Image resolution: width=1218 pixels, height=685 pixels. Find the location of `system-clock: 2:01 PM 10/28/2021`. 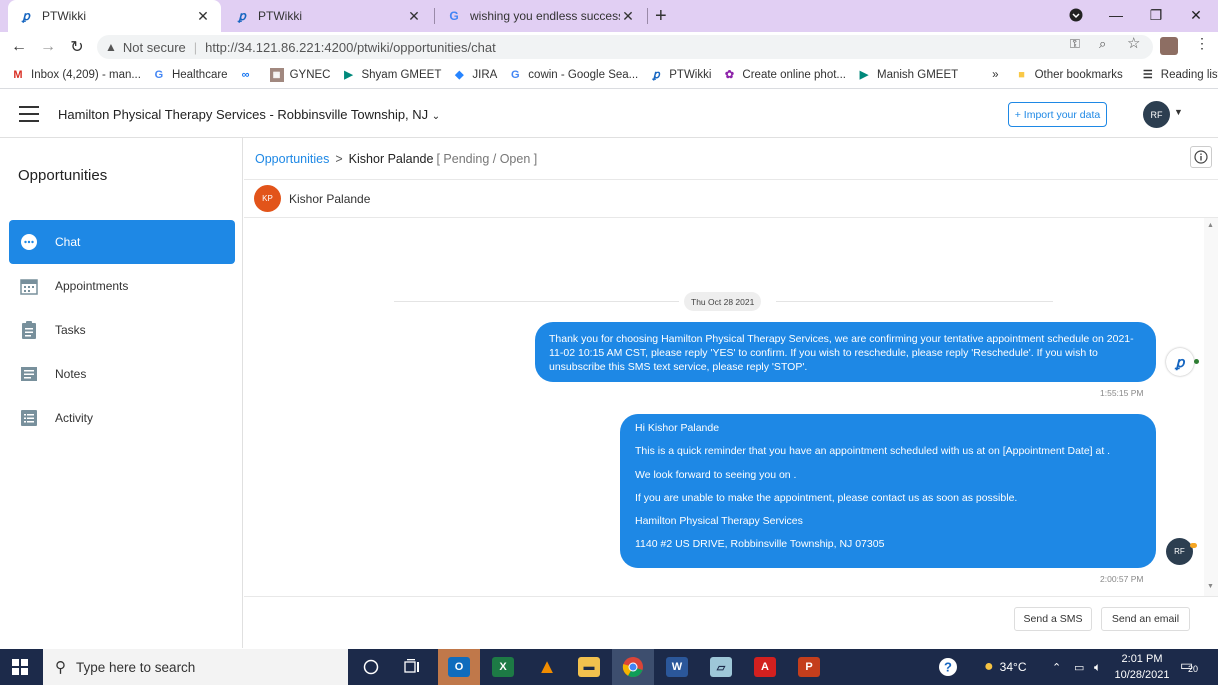

system-clock: 2:01 PM 10/28/2021 is located at coordinates (1142, 667).